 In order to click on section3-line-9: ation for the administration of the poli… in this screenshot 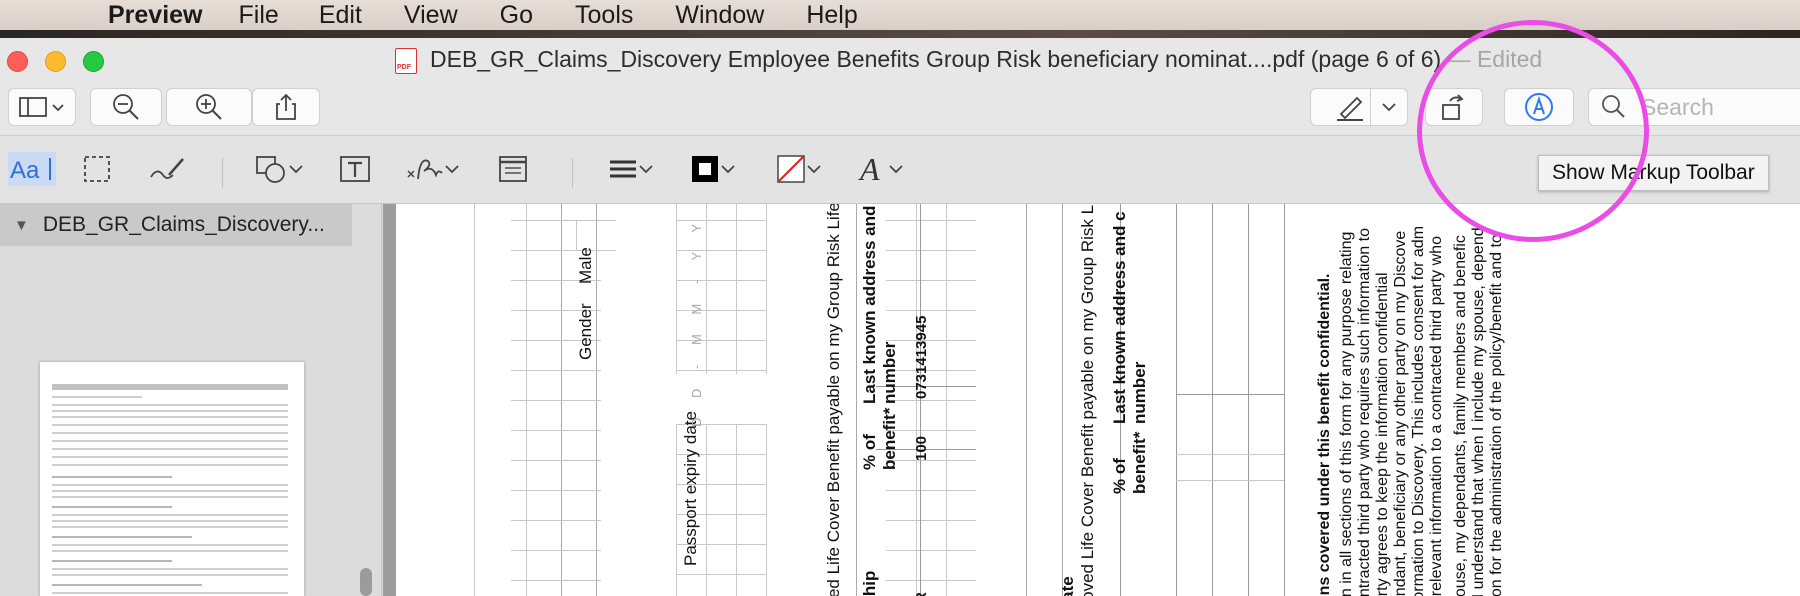, I will do `click(1496, 415)`.